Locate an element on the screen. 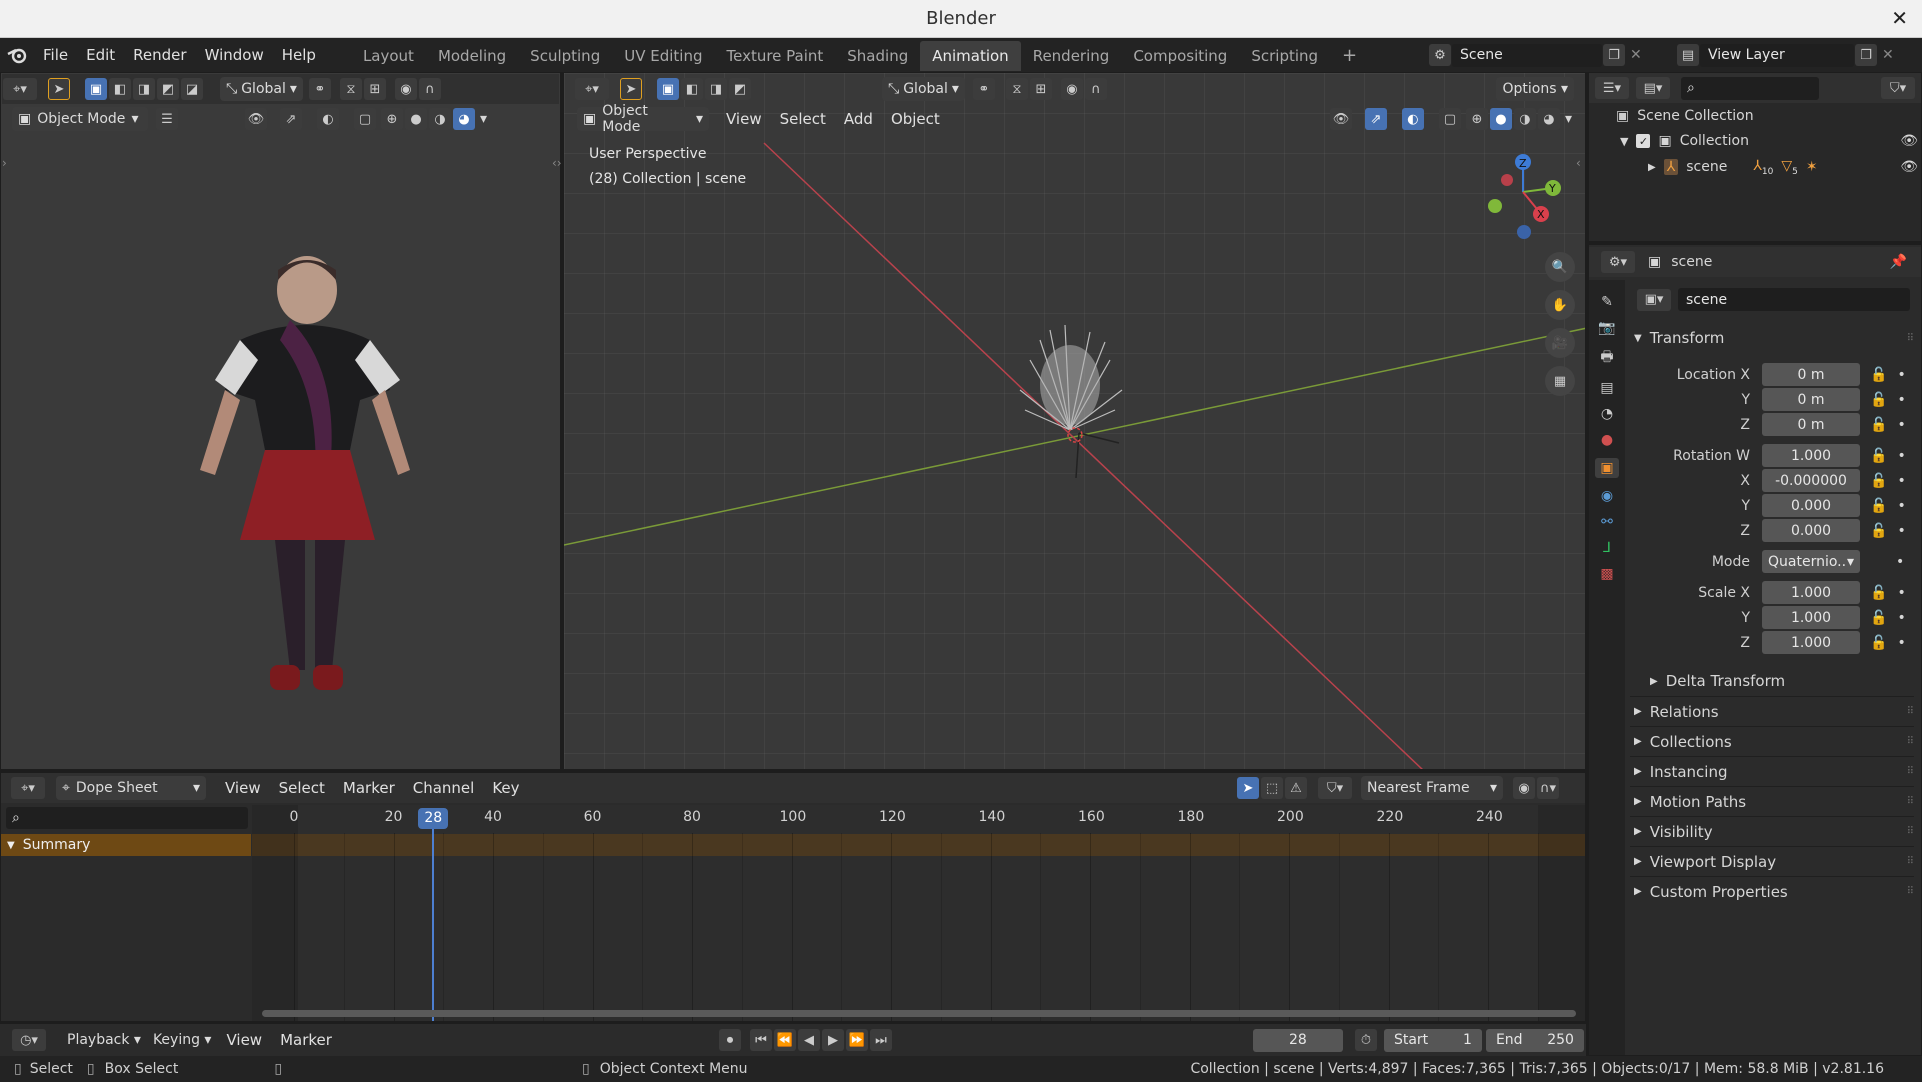 The image size is (1922, 1082). prev-keyframe-icon: ⏪ is located at coordinates (784, 1040).